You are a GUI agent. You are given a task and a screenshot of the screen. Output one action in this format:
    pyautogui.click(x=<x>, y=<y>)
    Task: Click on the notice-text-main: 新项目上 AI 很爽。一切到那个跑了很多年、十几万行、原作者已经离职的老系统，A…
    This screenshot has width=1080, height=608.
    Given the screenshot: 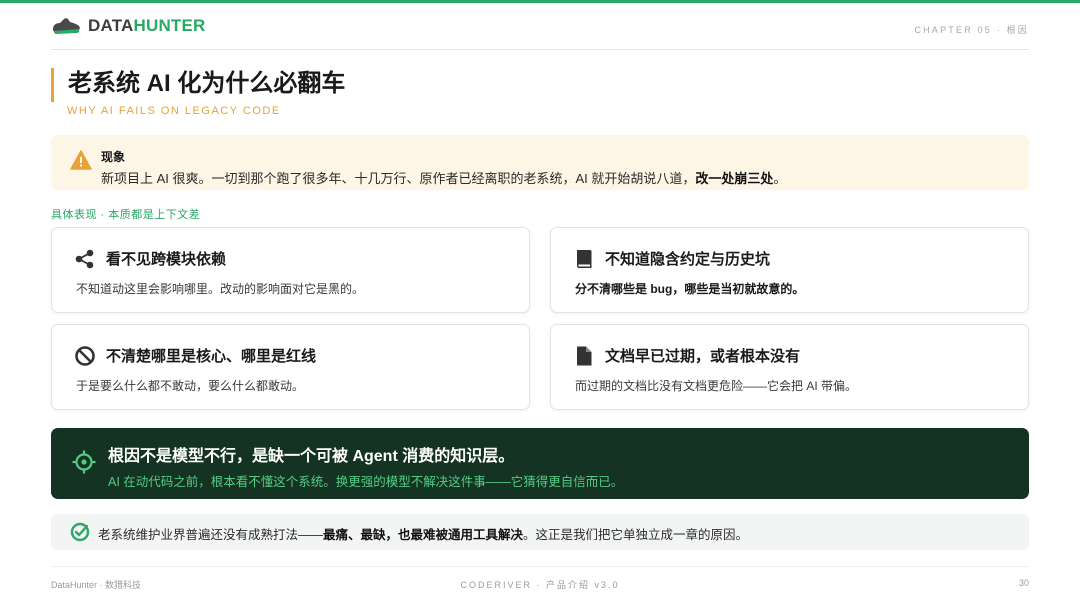 What is the action you would take?
    pyautogui.click(x=398, y=178)
    